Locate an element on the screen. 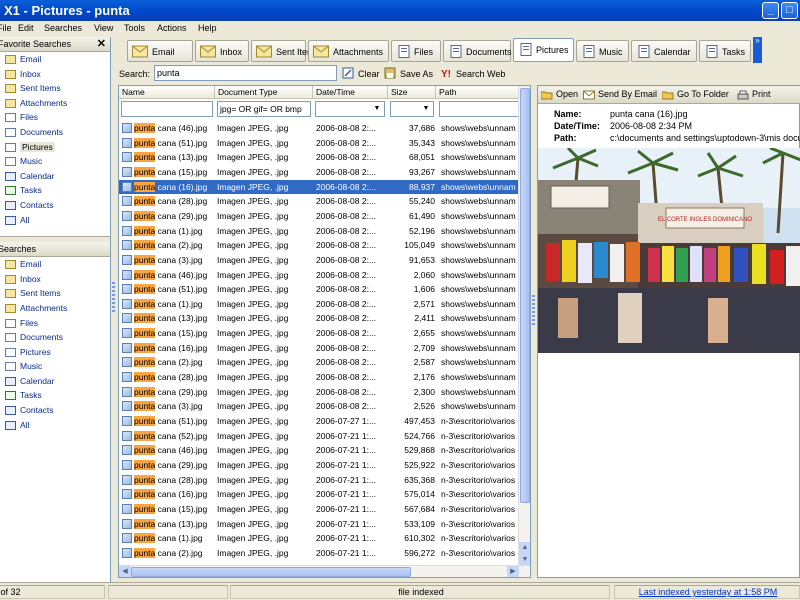  filter-name-input is located at coordinates (167, 109).